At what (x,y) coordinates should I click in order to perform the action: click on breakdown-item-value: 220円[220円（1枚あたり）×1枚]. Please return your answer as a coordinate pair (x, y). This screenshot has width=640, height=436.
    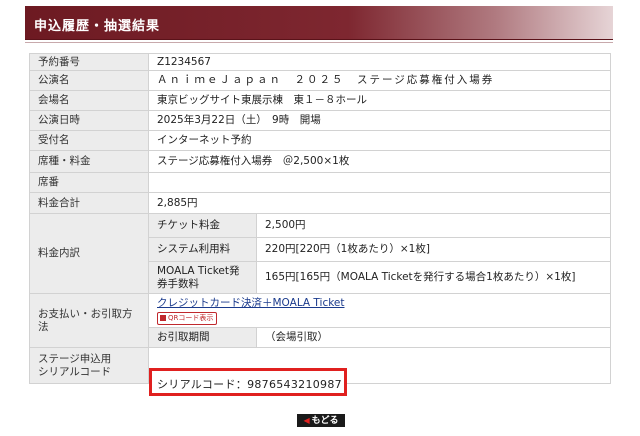
    Looking at the image, I should click on (433, 249).